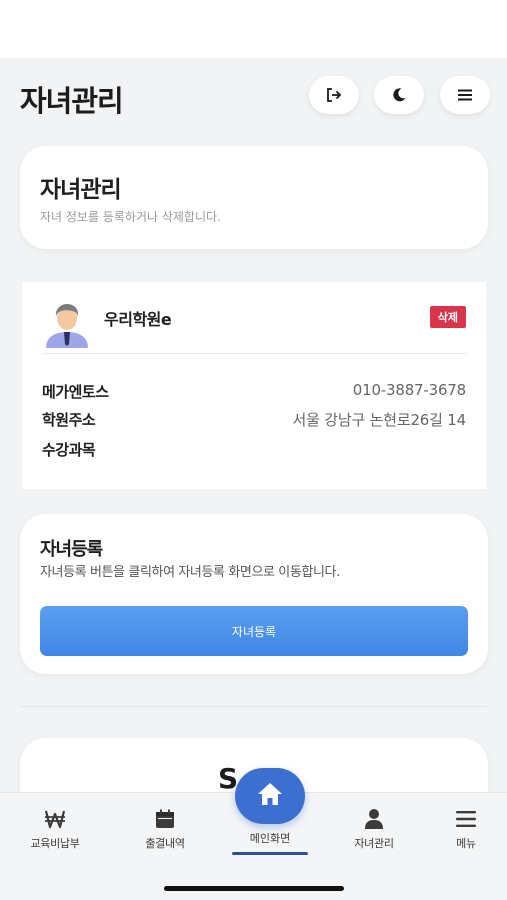  What do you see at coordinates (254, 197) in the screenshot?
I see `intro-card: 자녀관리 자녀 정보를 등록하거나 삭제합니다.` at bounding box center [254, 197].